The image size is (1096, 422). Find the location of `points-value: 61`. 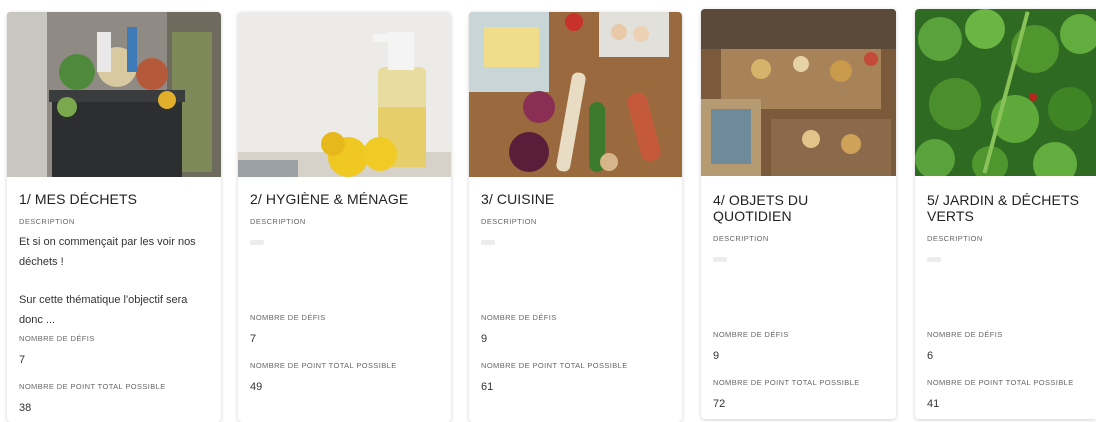

points-value: 61 is located at coordinates (487, 387).